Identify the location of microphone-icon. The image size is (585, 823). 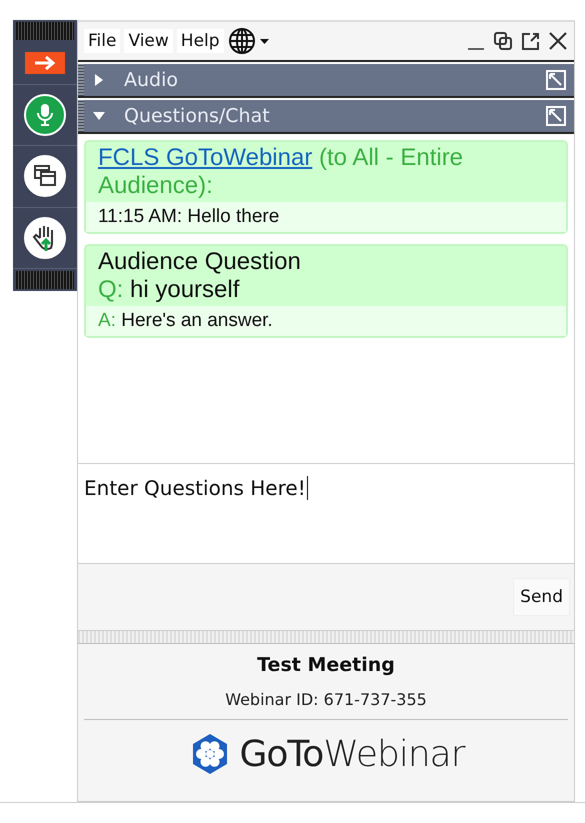
(45, 115).